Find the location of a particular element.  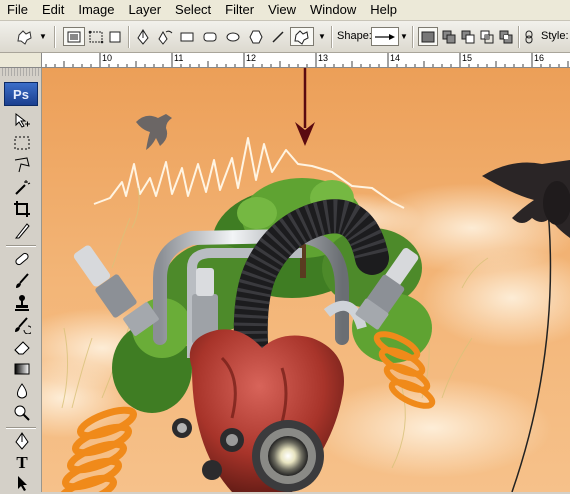

eraser-tool is located at coordinates (22, 347).